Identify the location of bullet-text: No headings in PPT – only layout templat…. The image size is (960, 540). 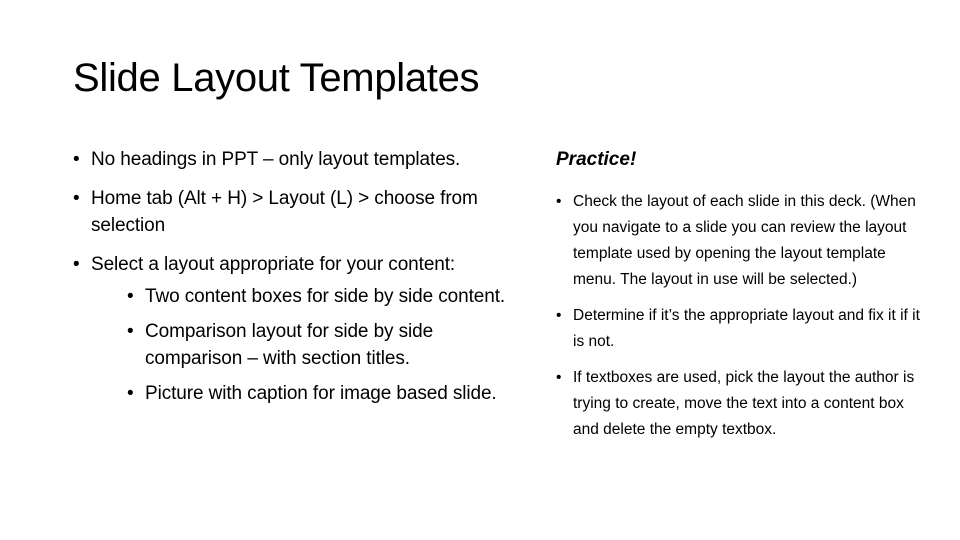
(276, 159).